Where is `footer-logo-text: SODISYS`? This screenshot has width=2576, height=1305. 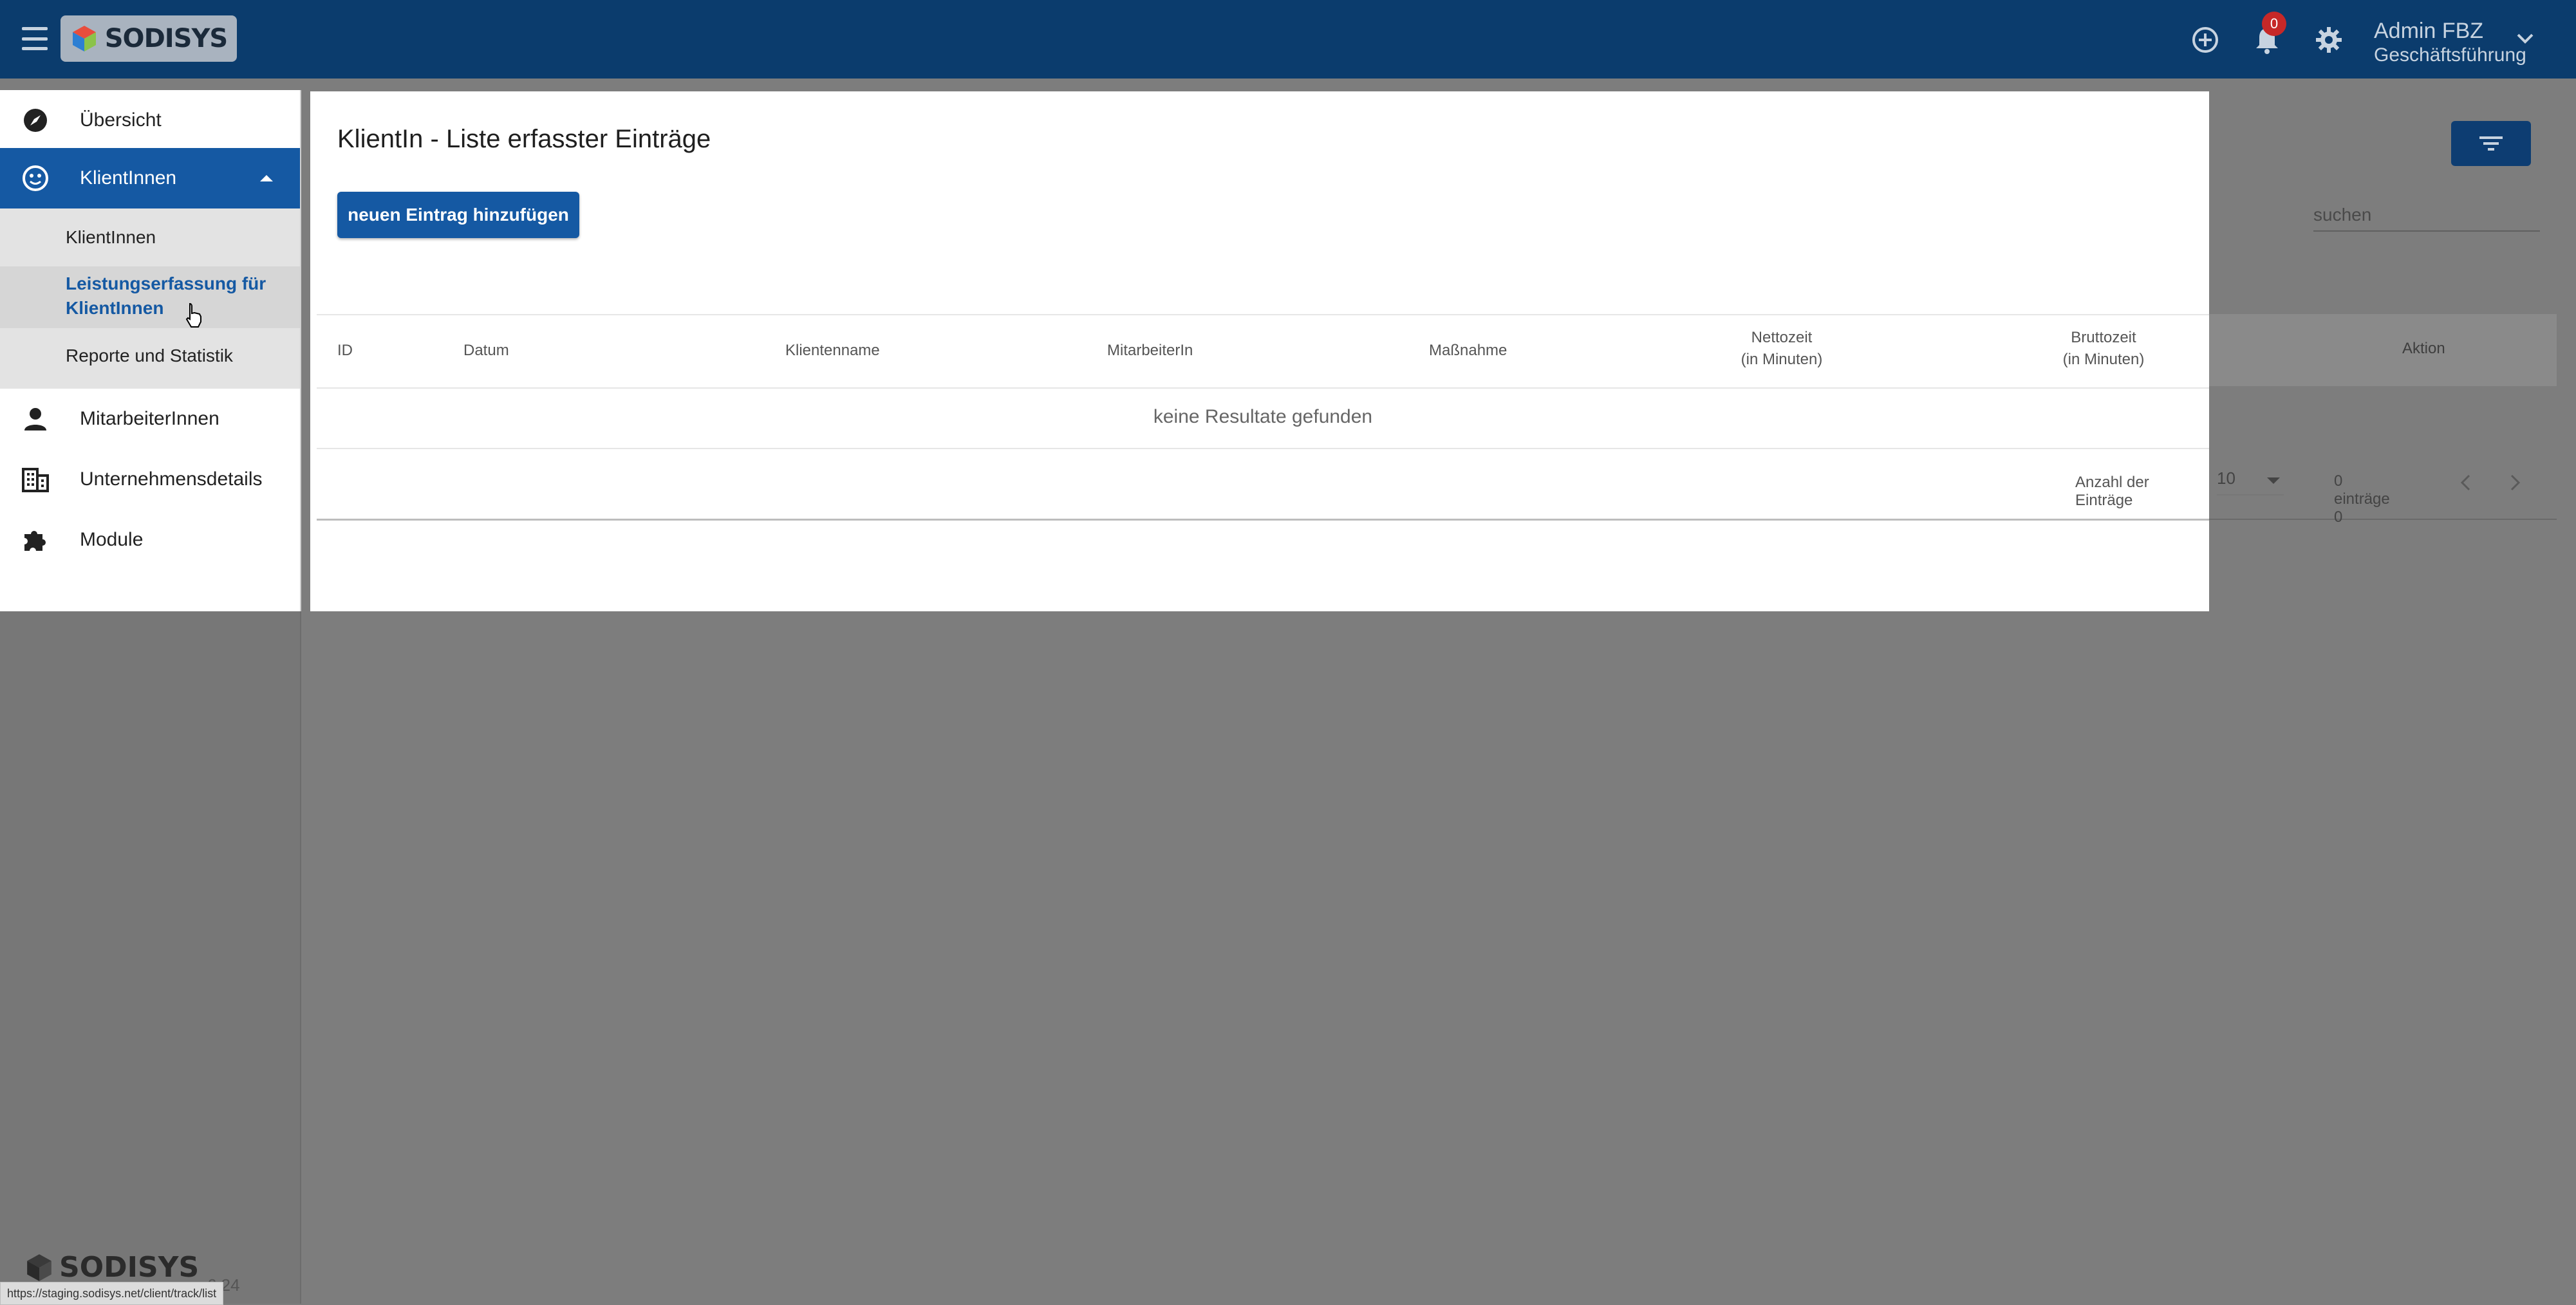 footer-logo-text: SODISYS is located at coordinates (129, 1267).